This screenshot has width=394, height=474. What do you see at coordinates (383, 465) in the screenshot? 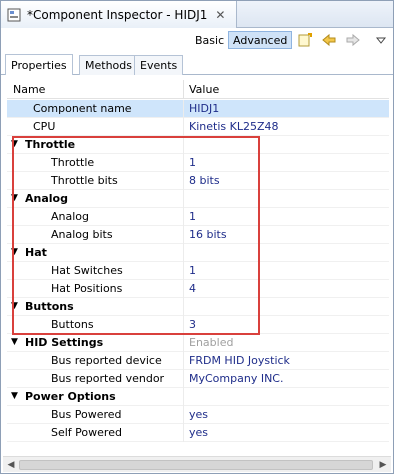
I see `scroll-right-icon: ▶` at bounding box center [383, 465].